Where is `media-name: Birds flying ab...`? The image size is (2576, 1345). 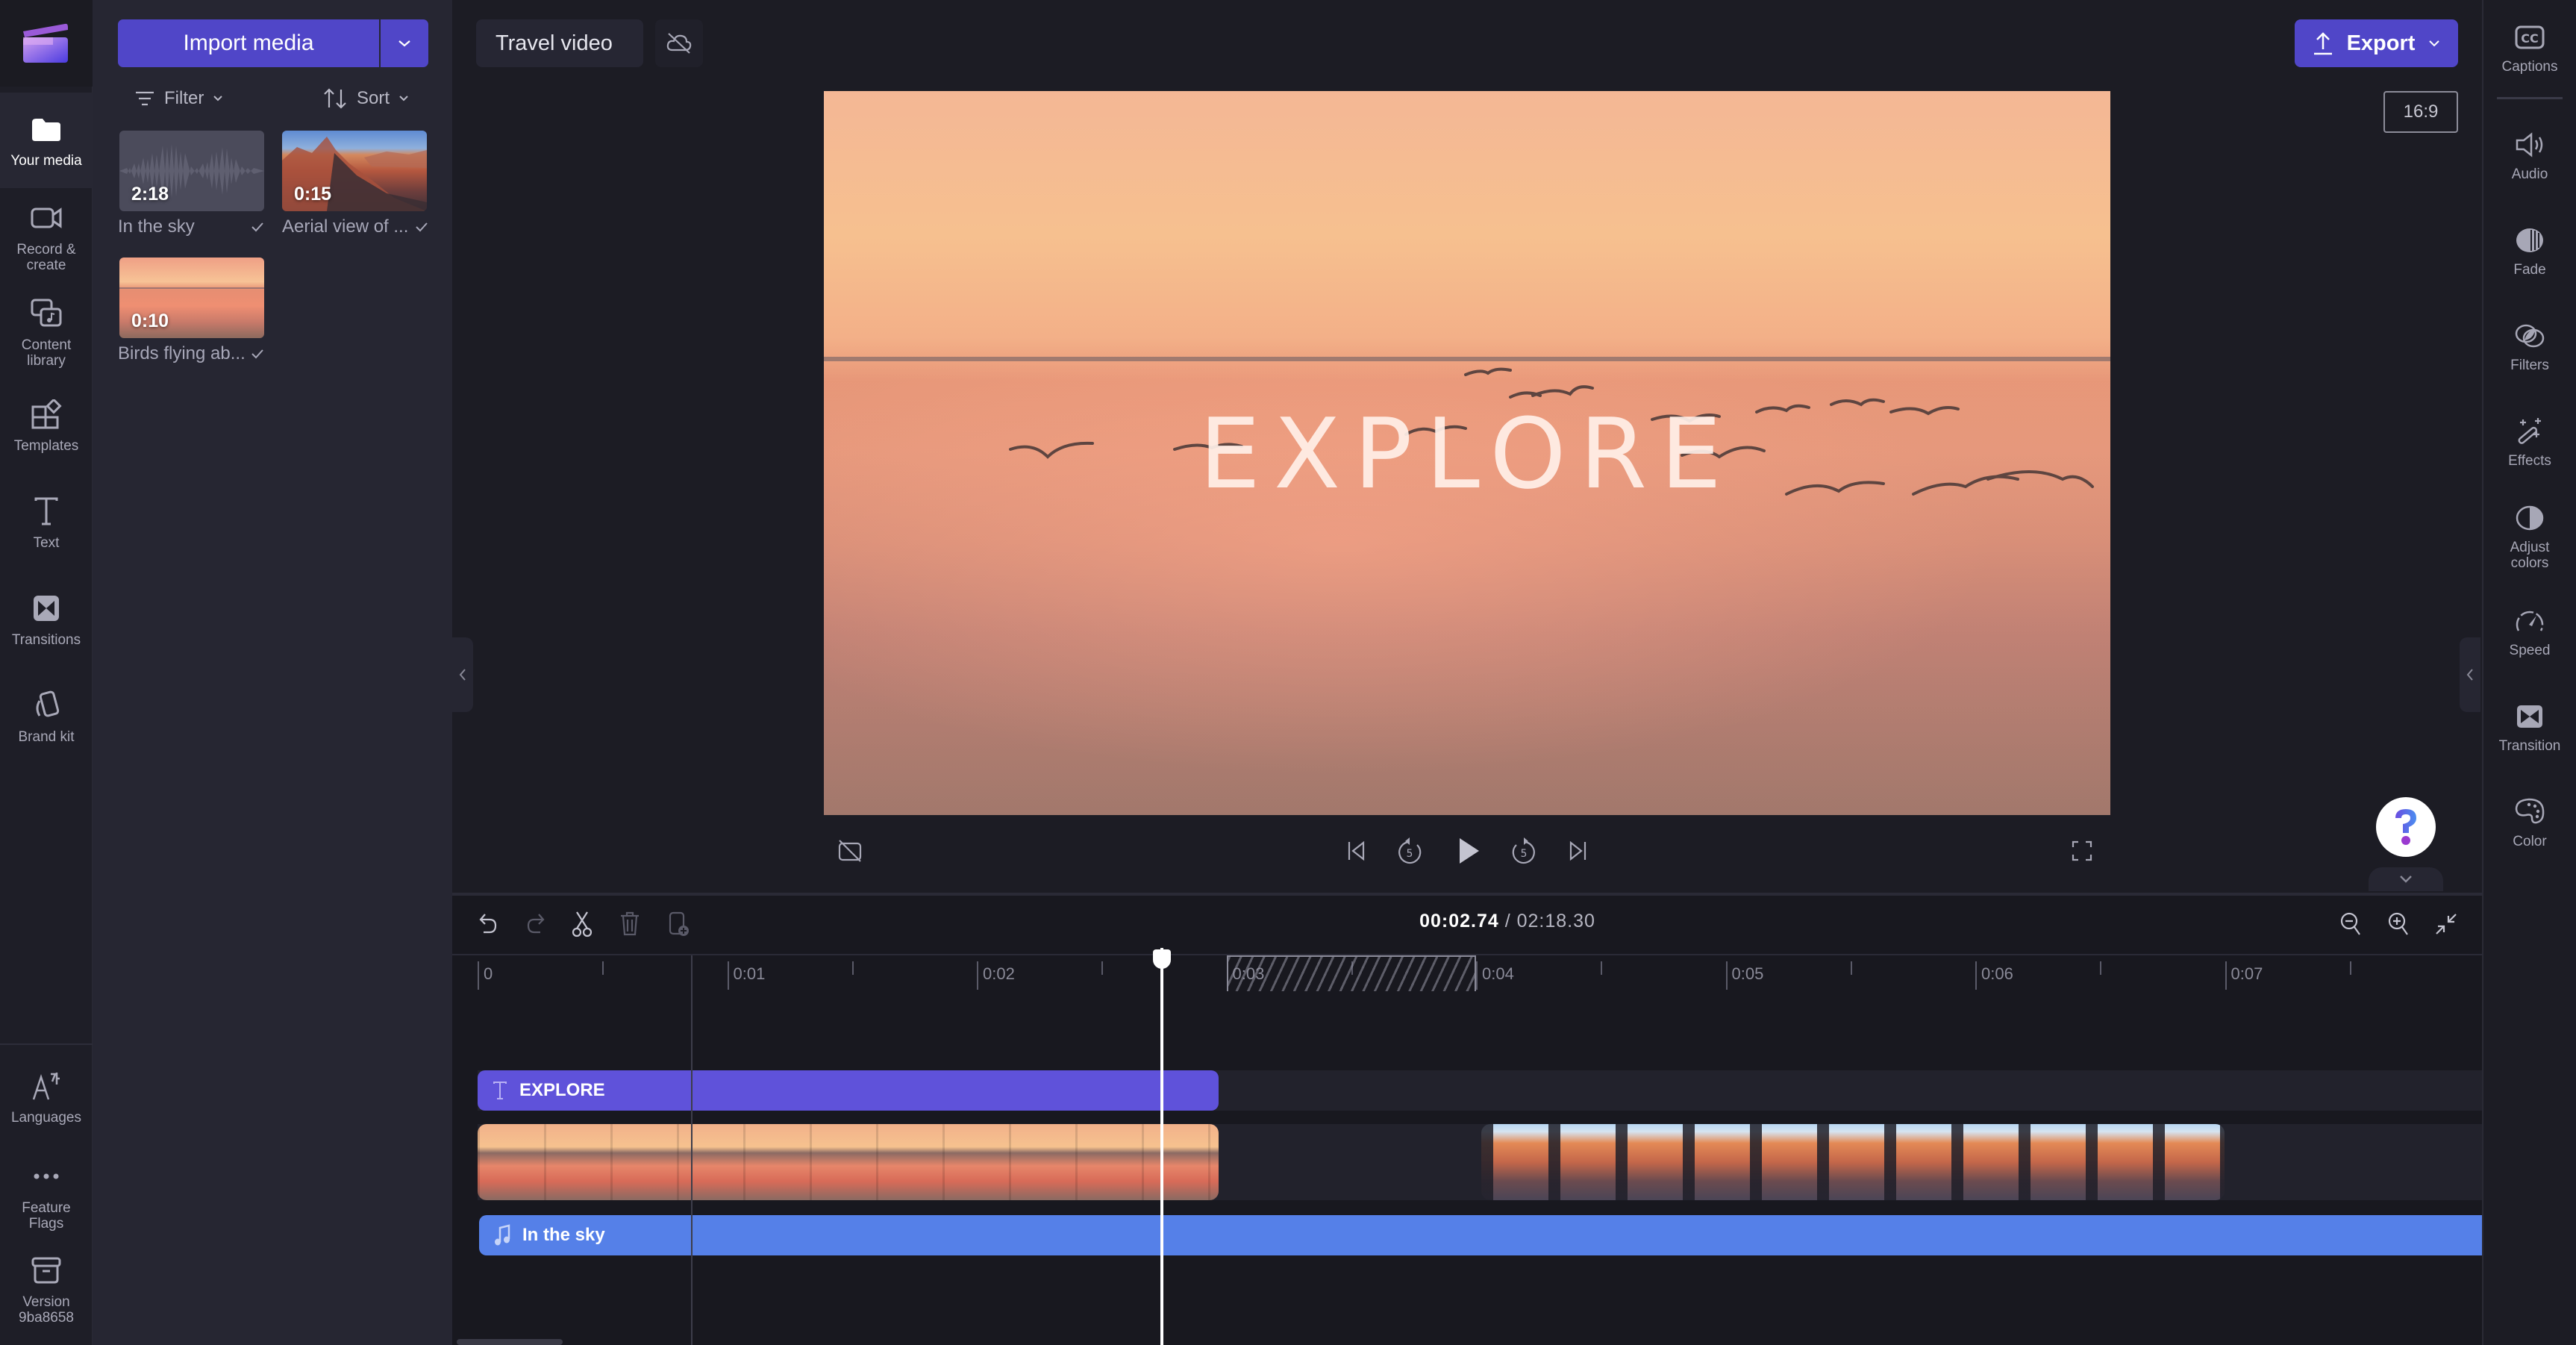 media-name: Birds flying ab... is located at coordinates (182, 353).